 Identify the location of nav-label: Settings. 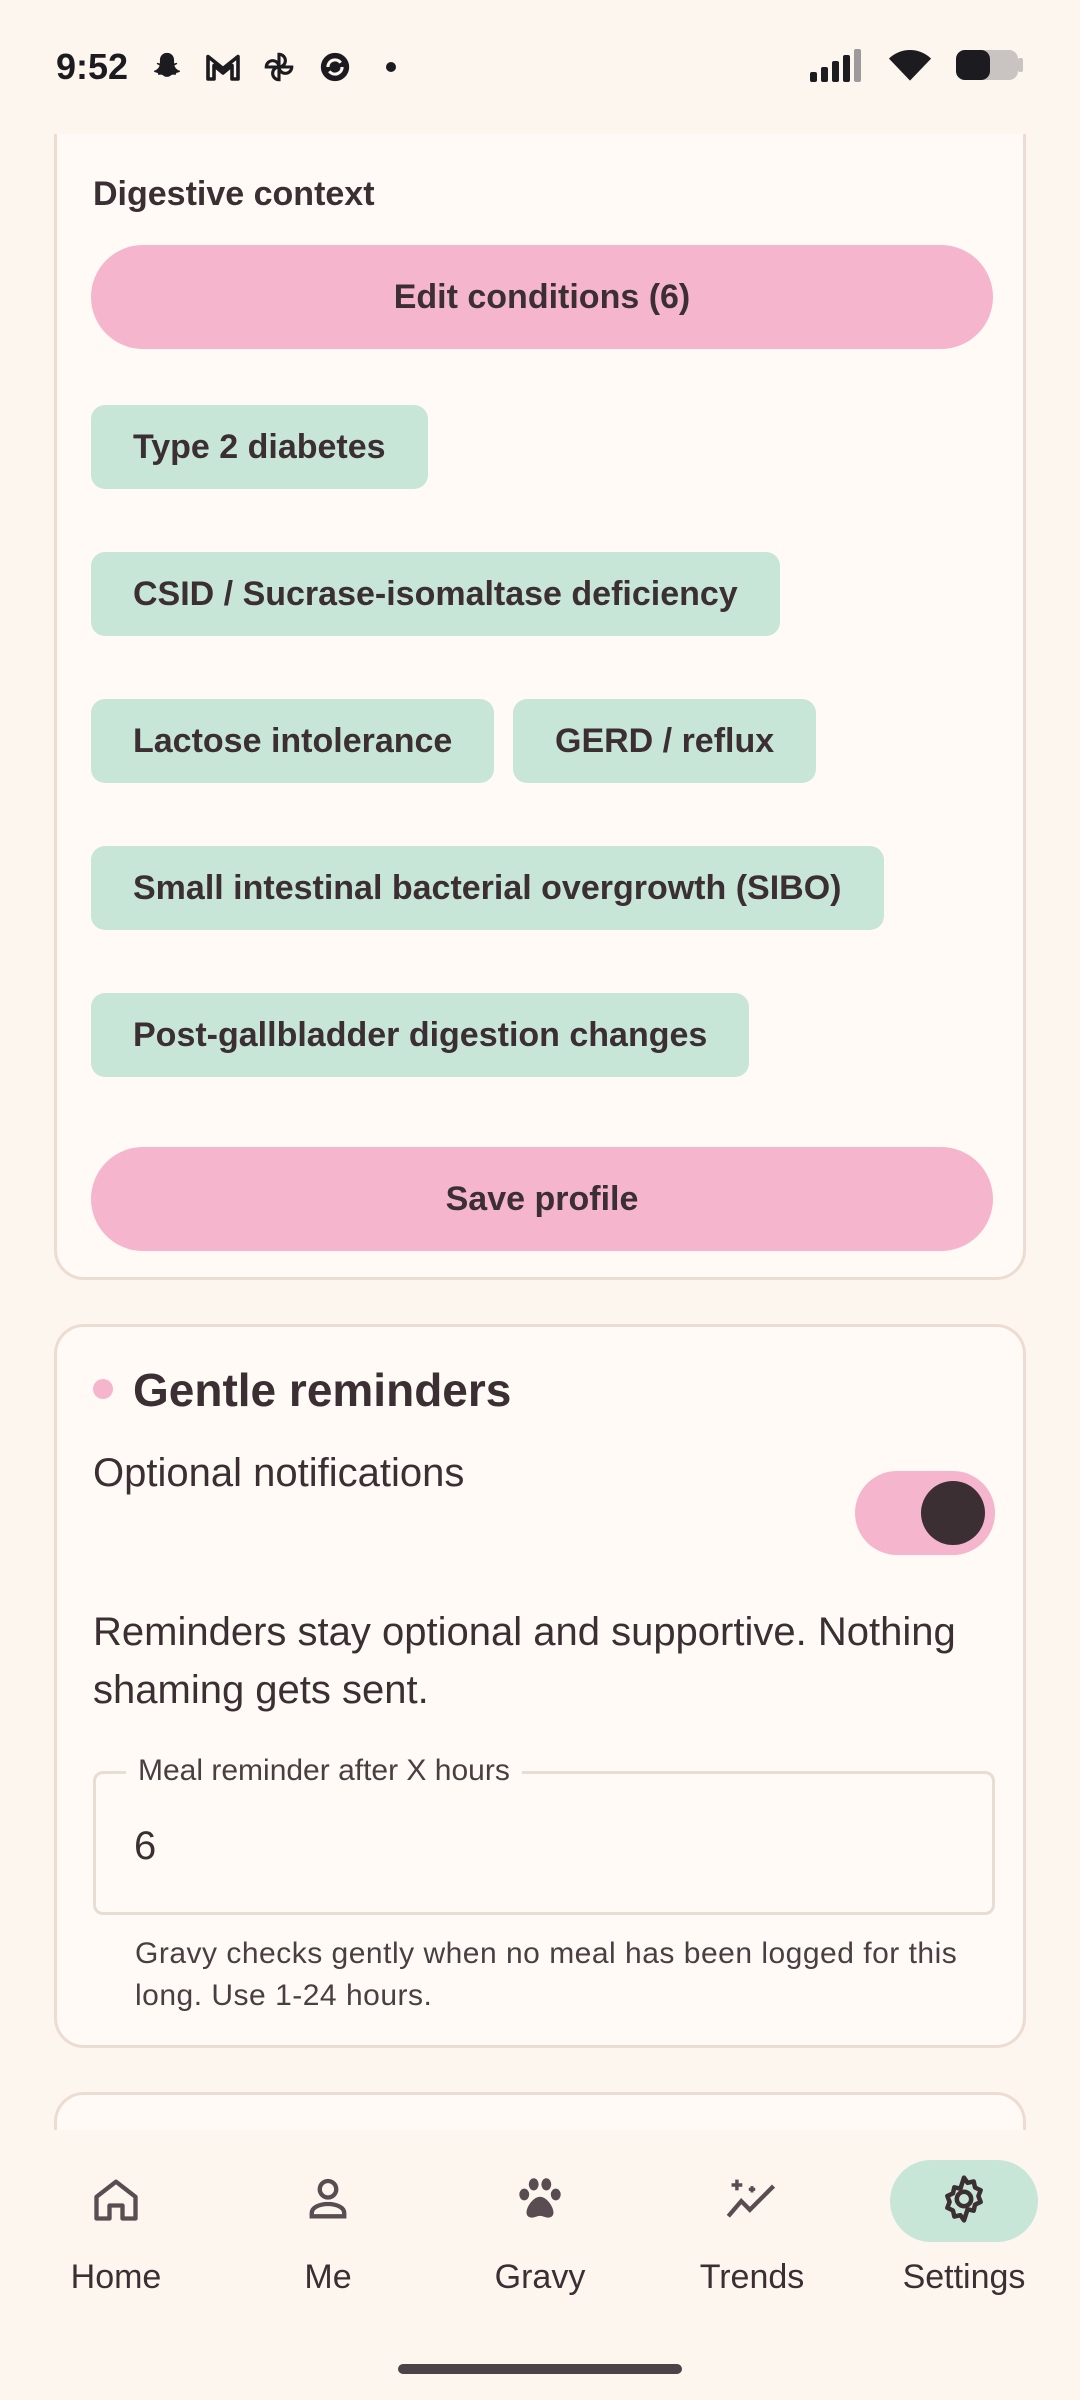
(964, 2277).